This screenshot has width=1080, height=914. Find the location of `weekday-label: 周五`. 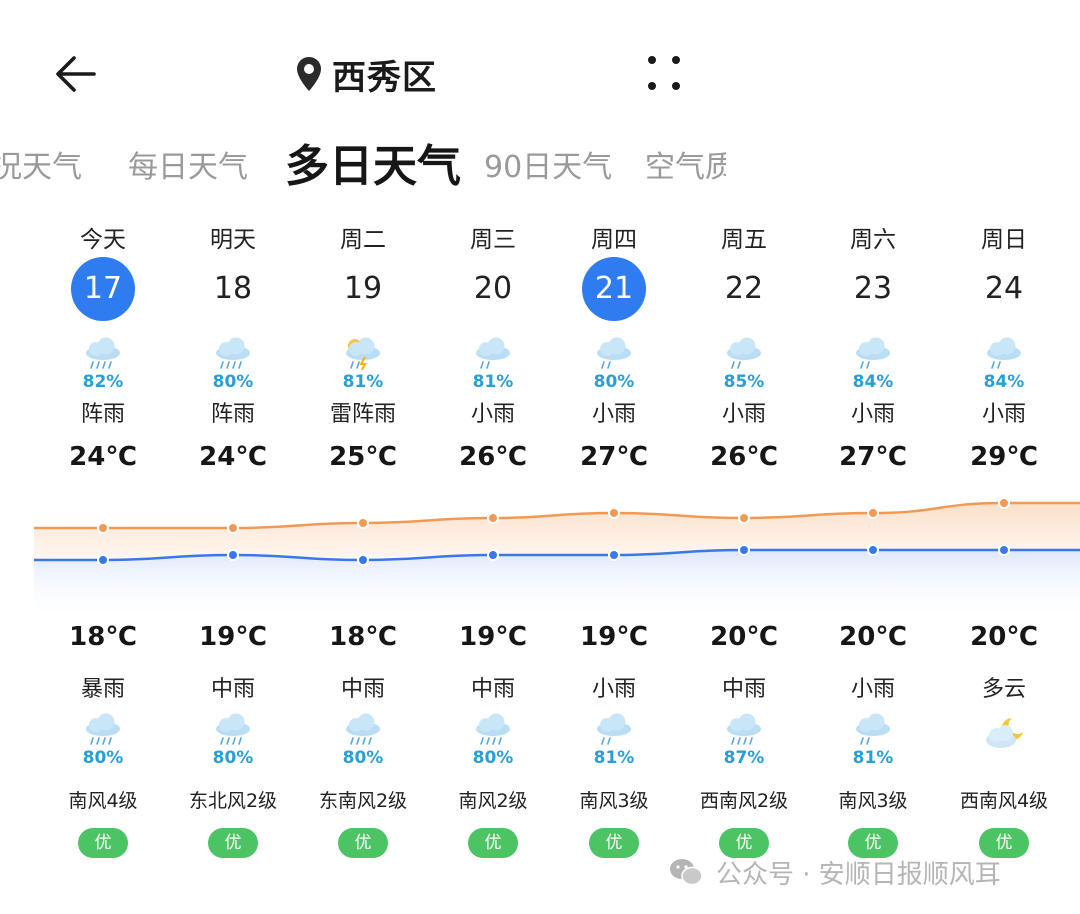

weekday-label: 周五 is located at coordinates (744, 240).